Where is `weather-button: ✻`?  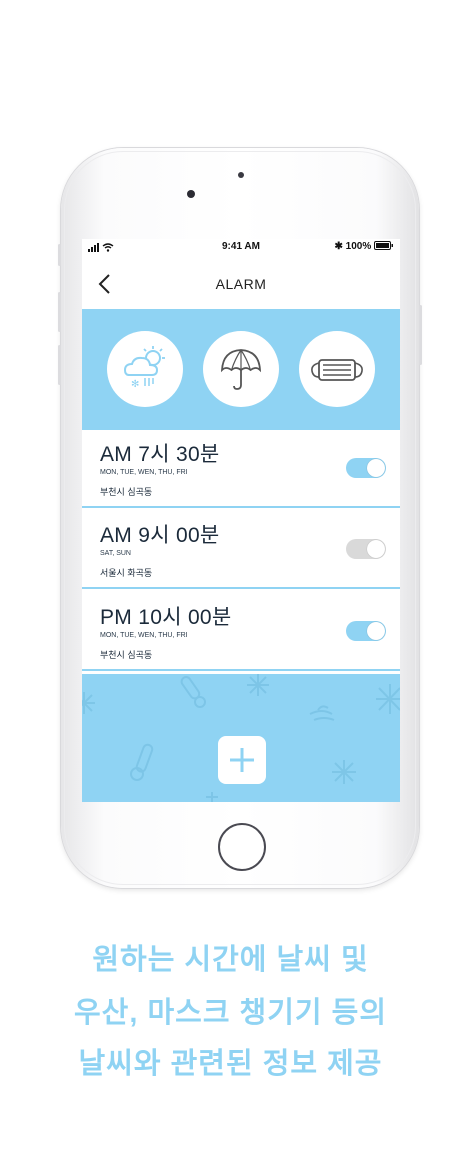
weather-button: ✻ is located at coordinates (145, 369).